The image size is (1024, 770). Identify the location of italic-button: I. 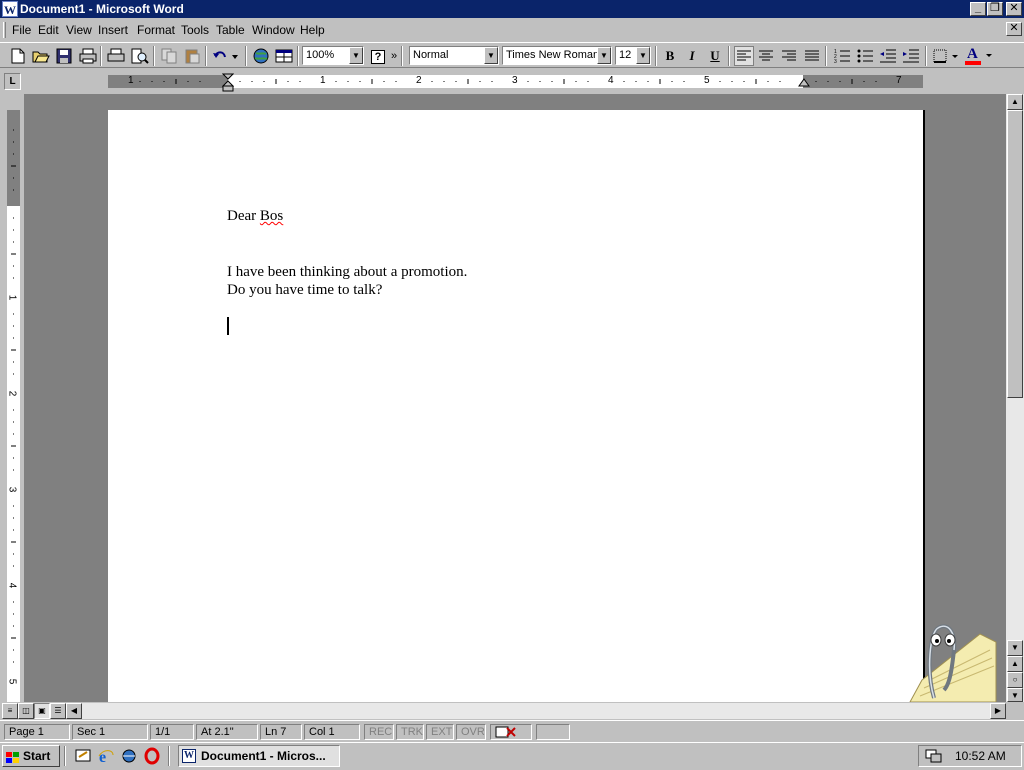
(692, 56).